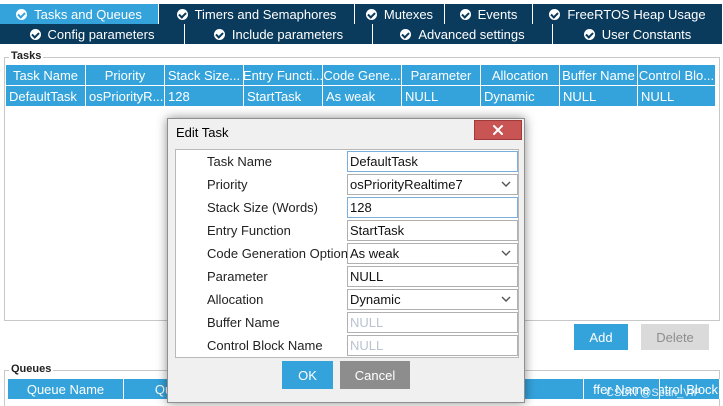 The image size is (723, 406). I want to click on tab-tasks-and-queues: Tasks and Queues, so click(79, 14).